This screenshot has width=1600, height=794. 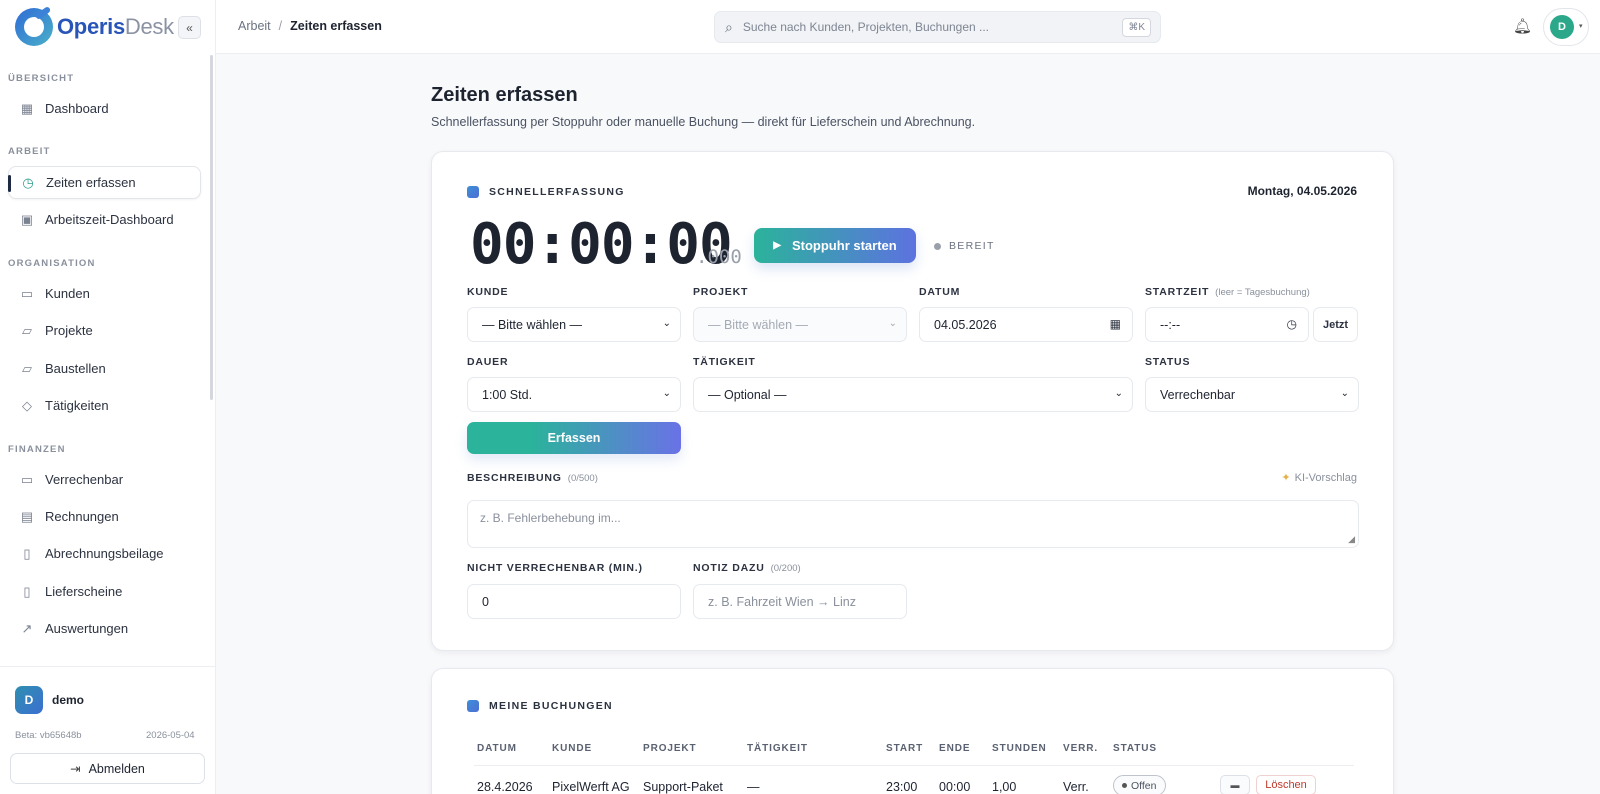 I want to click on sidebar-scrollbar, so click(x=211, y=227).